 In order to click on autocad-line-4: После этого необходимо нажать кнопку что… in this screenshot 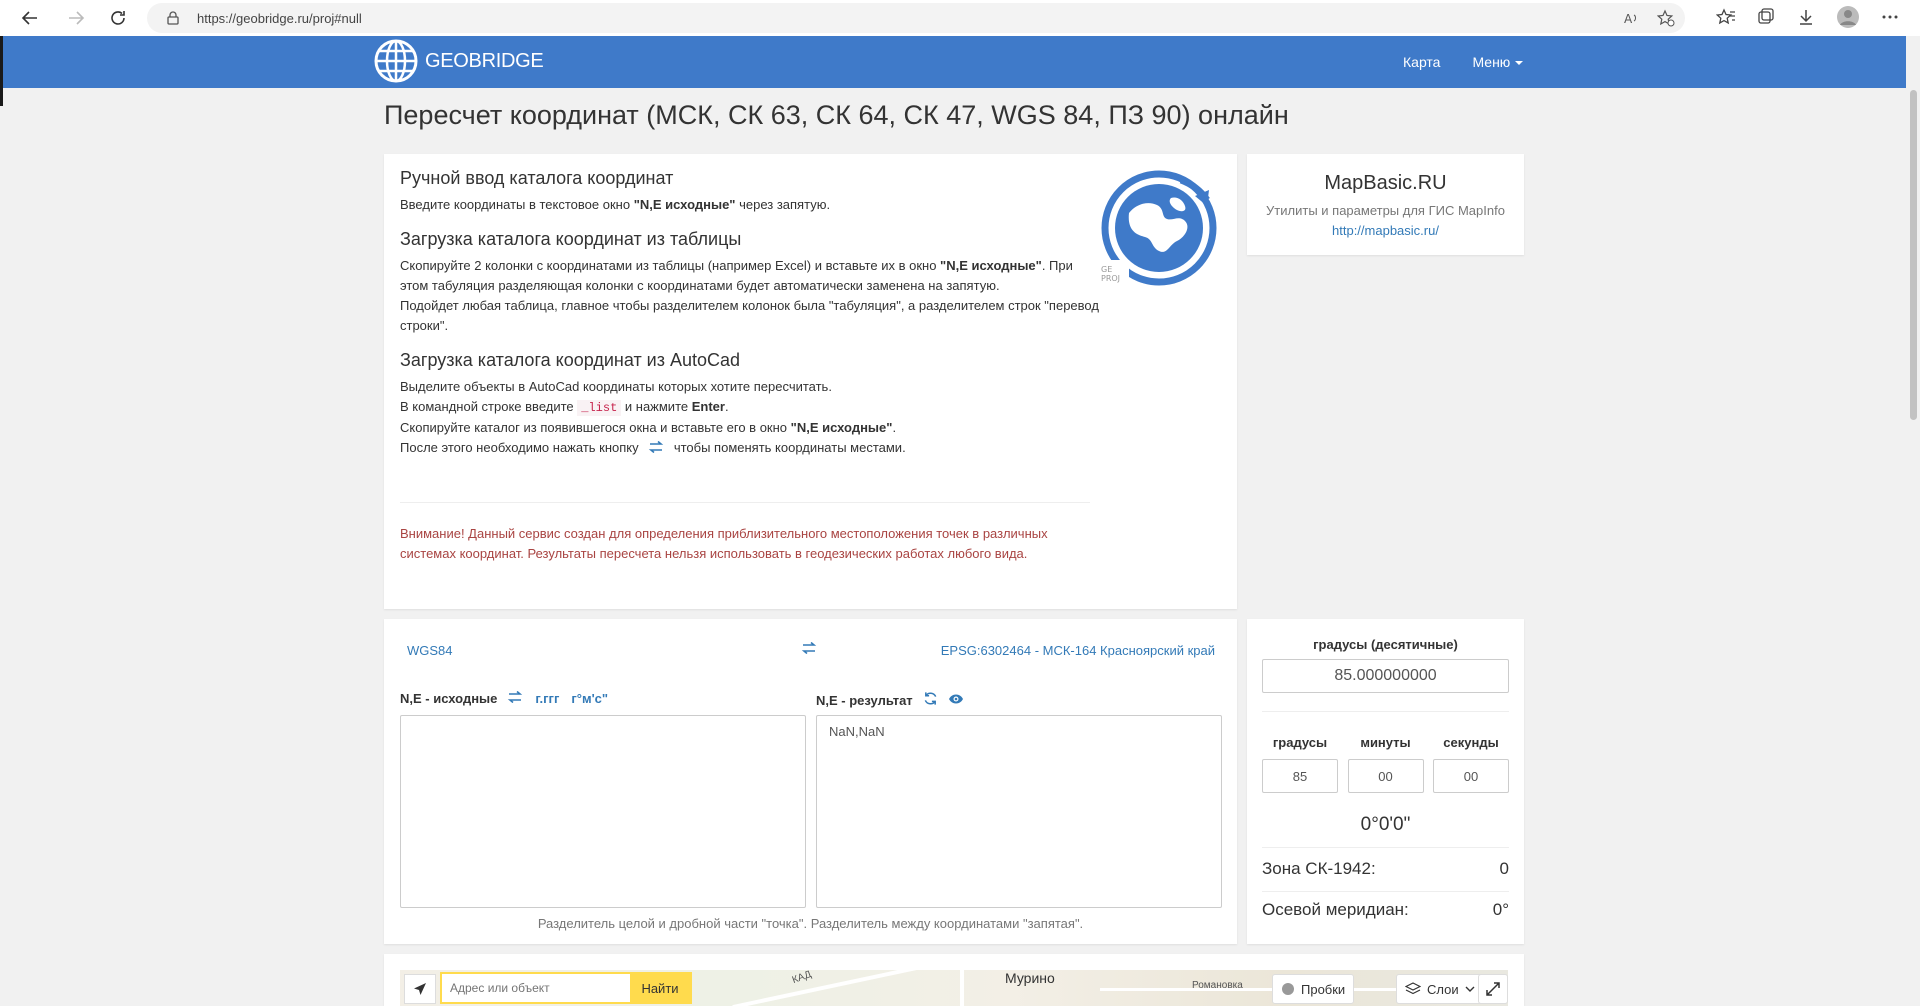, I will do `click(750, 448)`.